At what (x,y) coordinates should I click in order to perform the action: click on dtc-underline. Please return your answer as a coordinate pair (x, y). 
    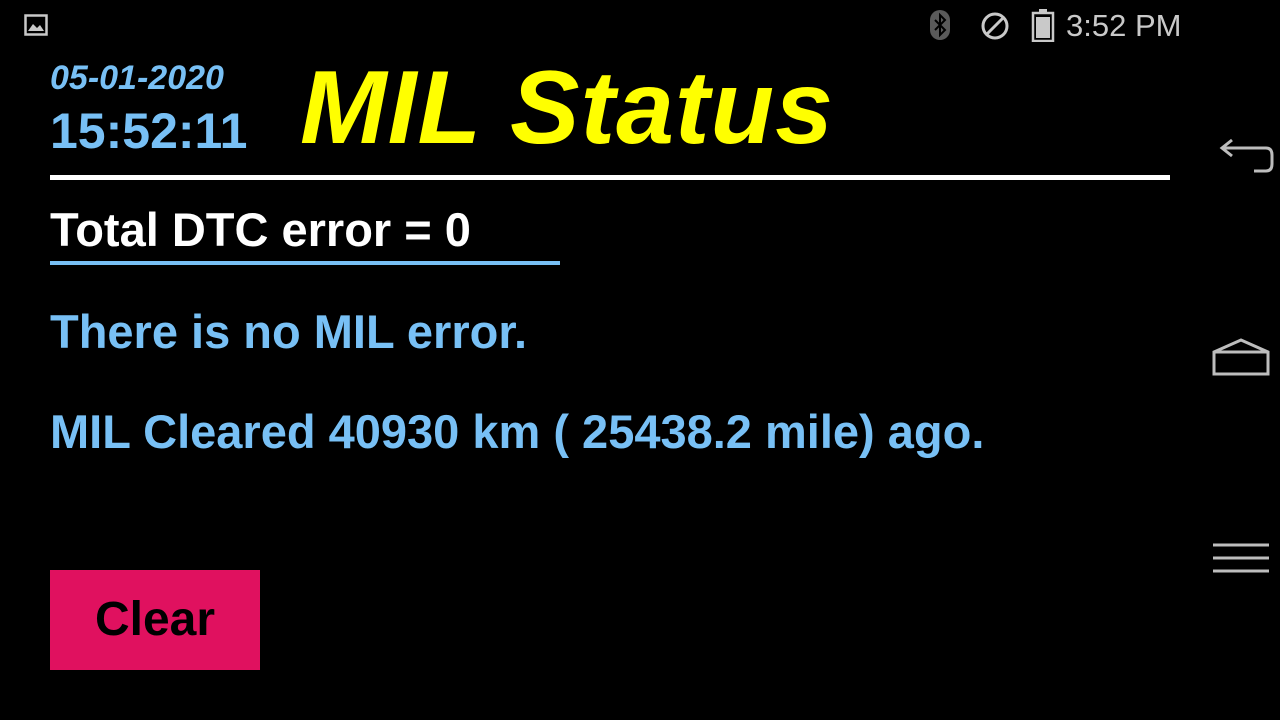
    Looking at the image, I should click on (305, 263).